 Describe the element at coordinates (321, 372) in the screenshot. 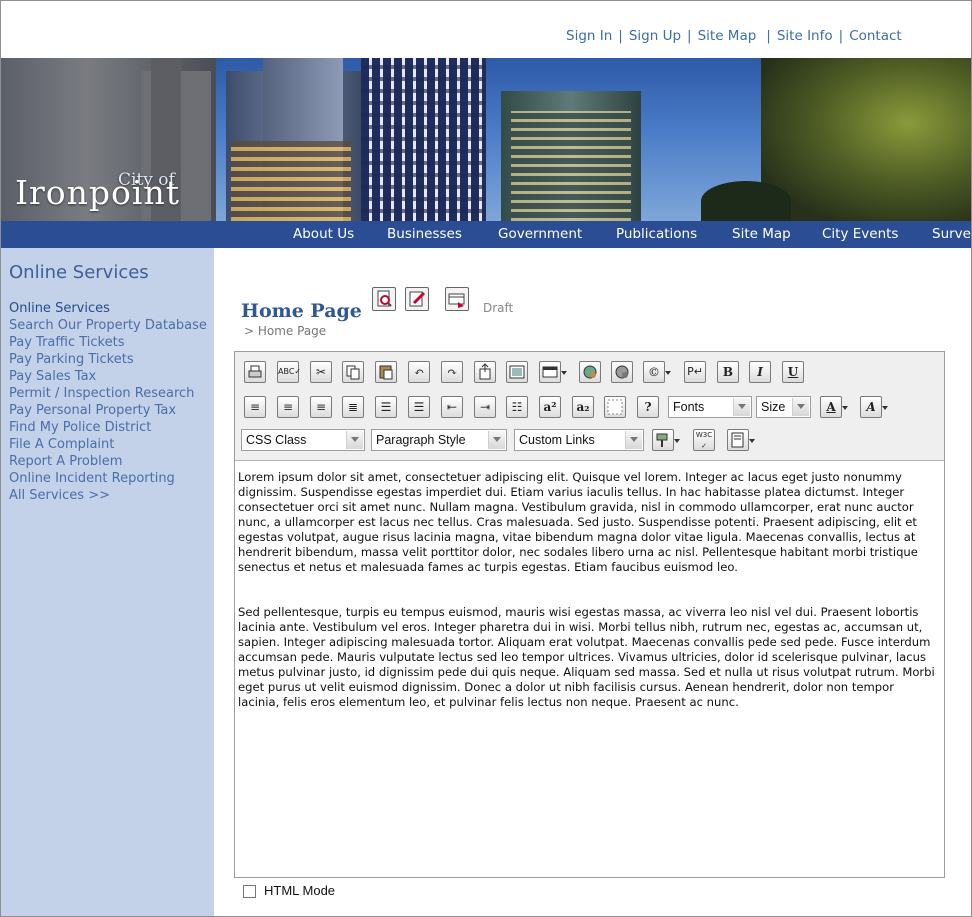

I see `cut-button: ✂` at that location.